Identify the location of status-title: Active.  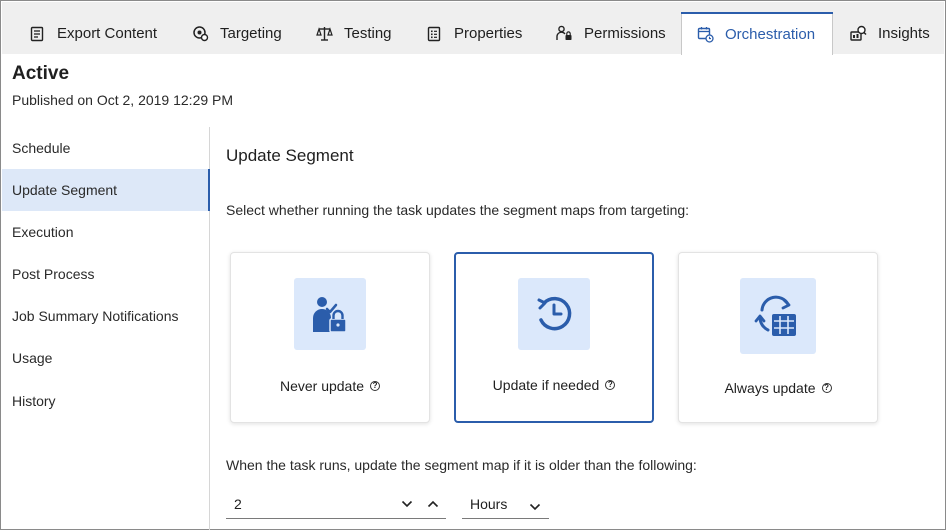
(41, 73).